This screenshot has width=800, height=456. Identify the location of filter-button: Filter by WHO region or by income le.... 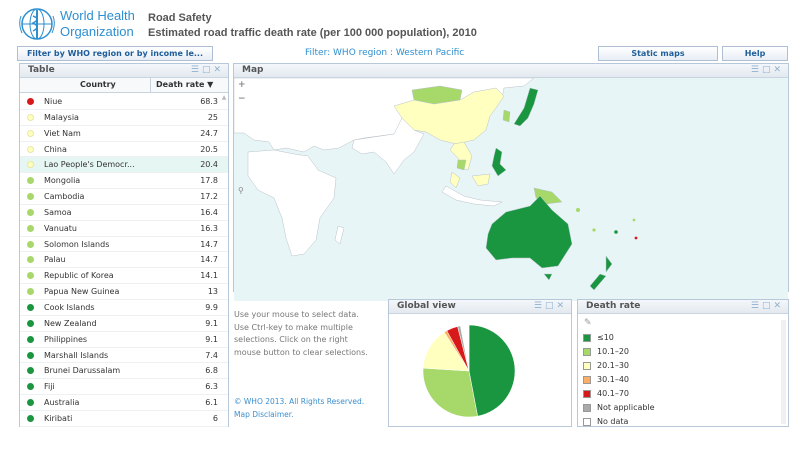
(115, 53).